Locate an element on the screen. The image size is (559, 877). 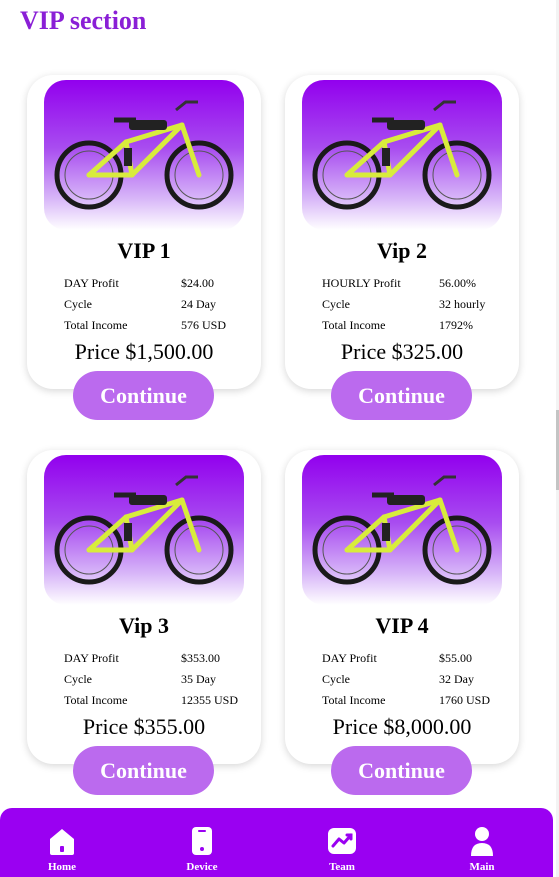
card-price: Price $1,500.00 is located at coordinates (144, 351).